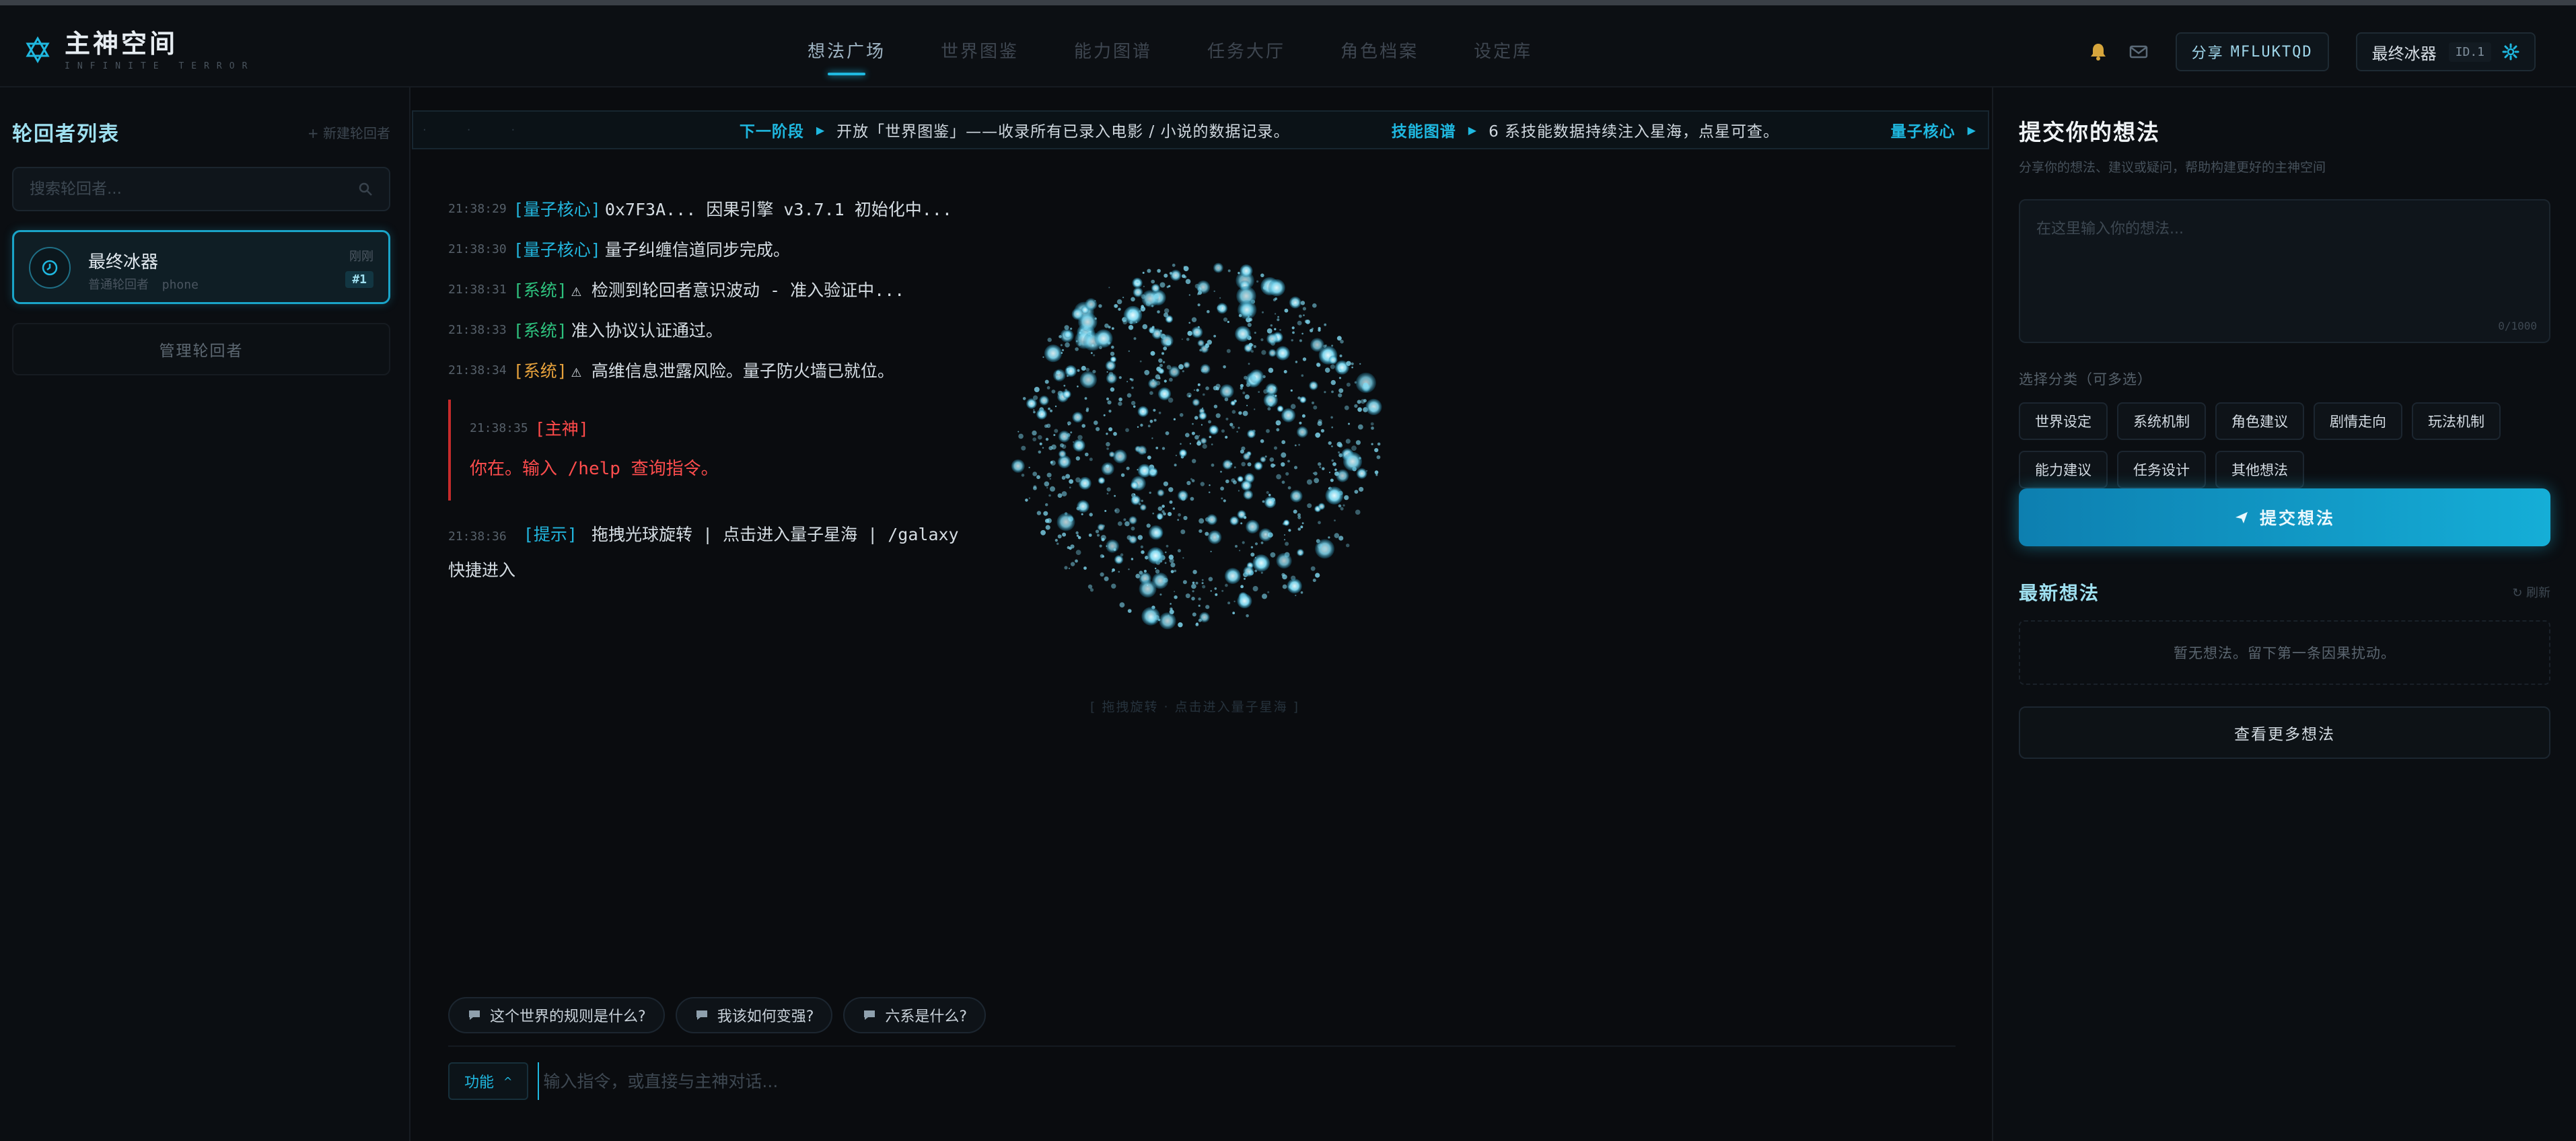 Image resolution: width=2576 pixels, height=1141 pixels. I want to click on command-input, so click(1247, 1081).